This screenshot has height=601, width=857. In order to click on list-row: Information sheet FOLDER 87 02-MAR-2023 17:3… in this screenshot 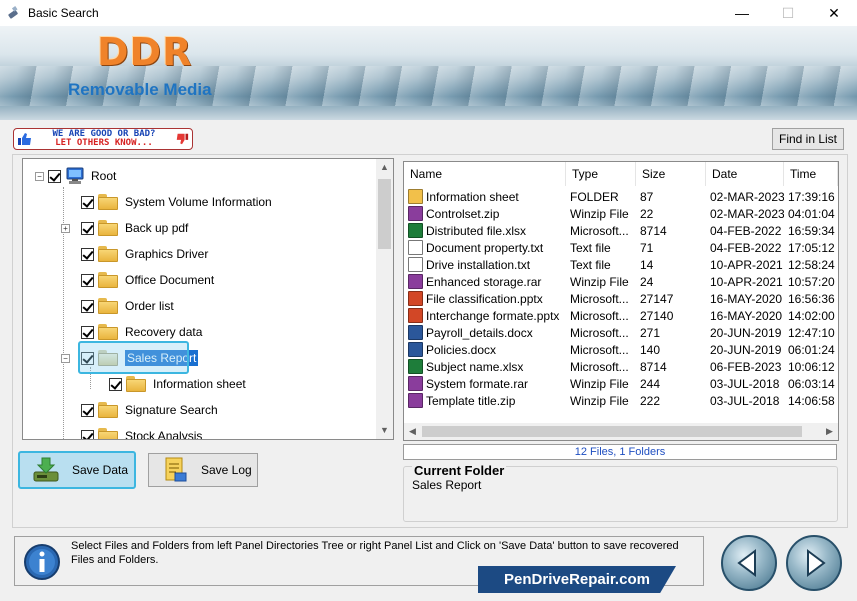, I will do `click(621, 197)`.